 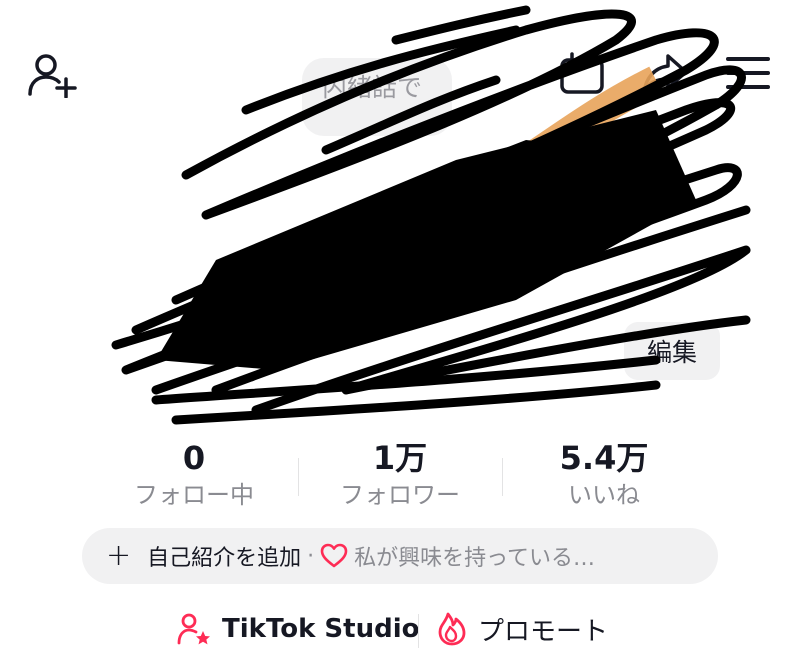 I want to click on stat-following: 0 フォロー中, so click(x=194, y=475).